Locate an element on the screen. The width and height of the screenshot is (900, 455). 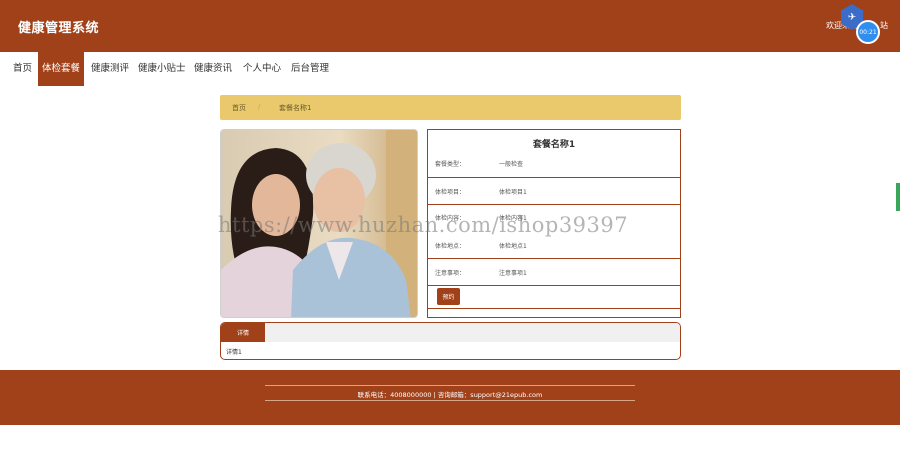
field-value: 体检项目1 is located at coordinates (513, 192).